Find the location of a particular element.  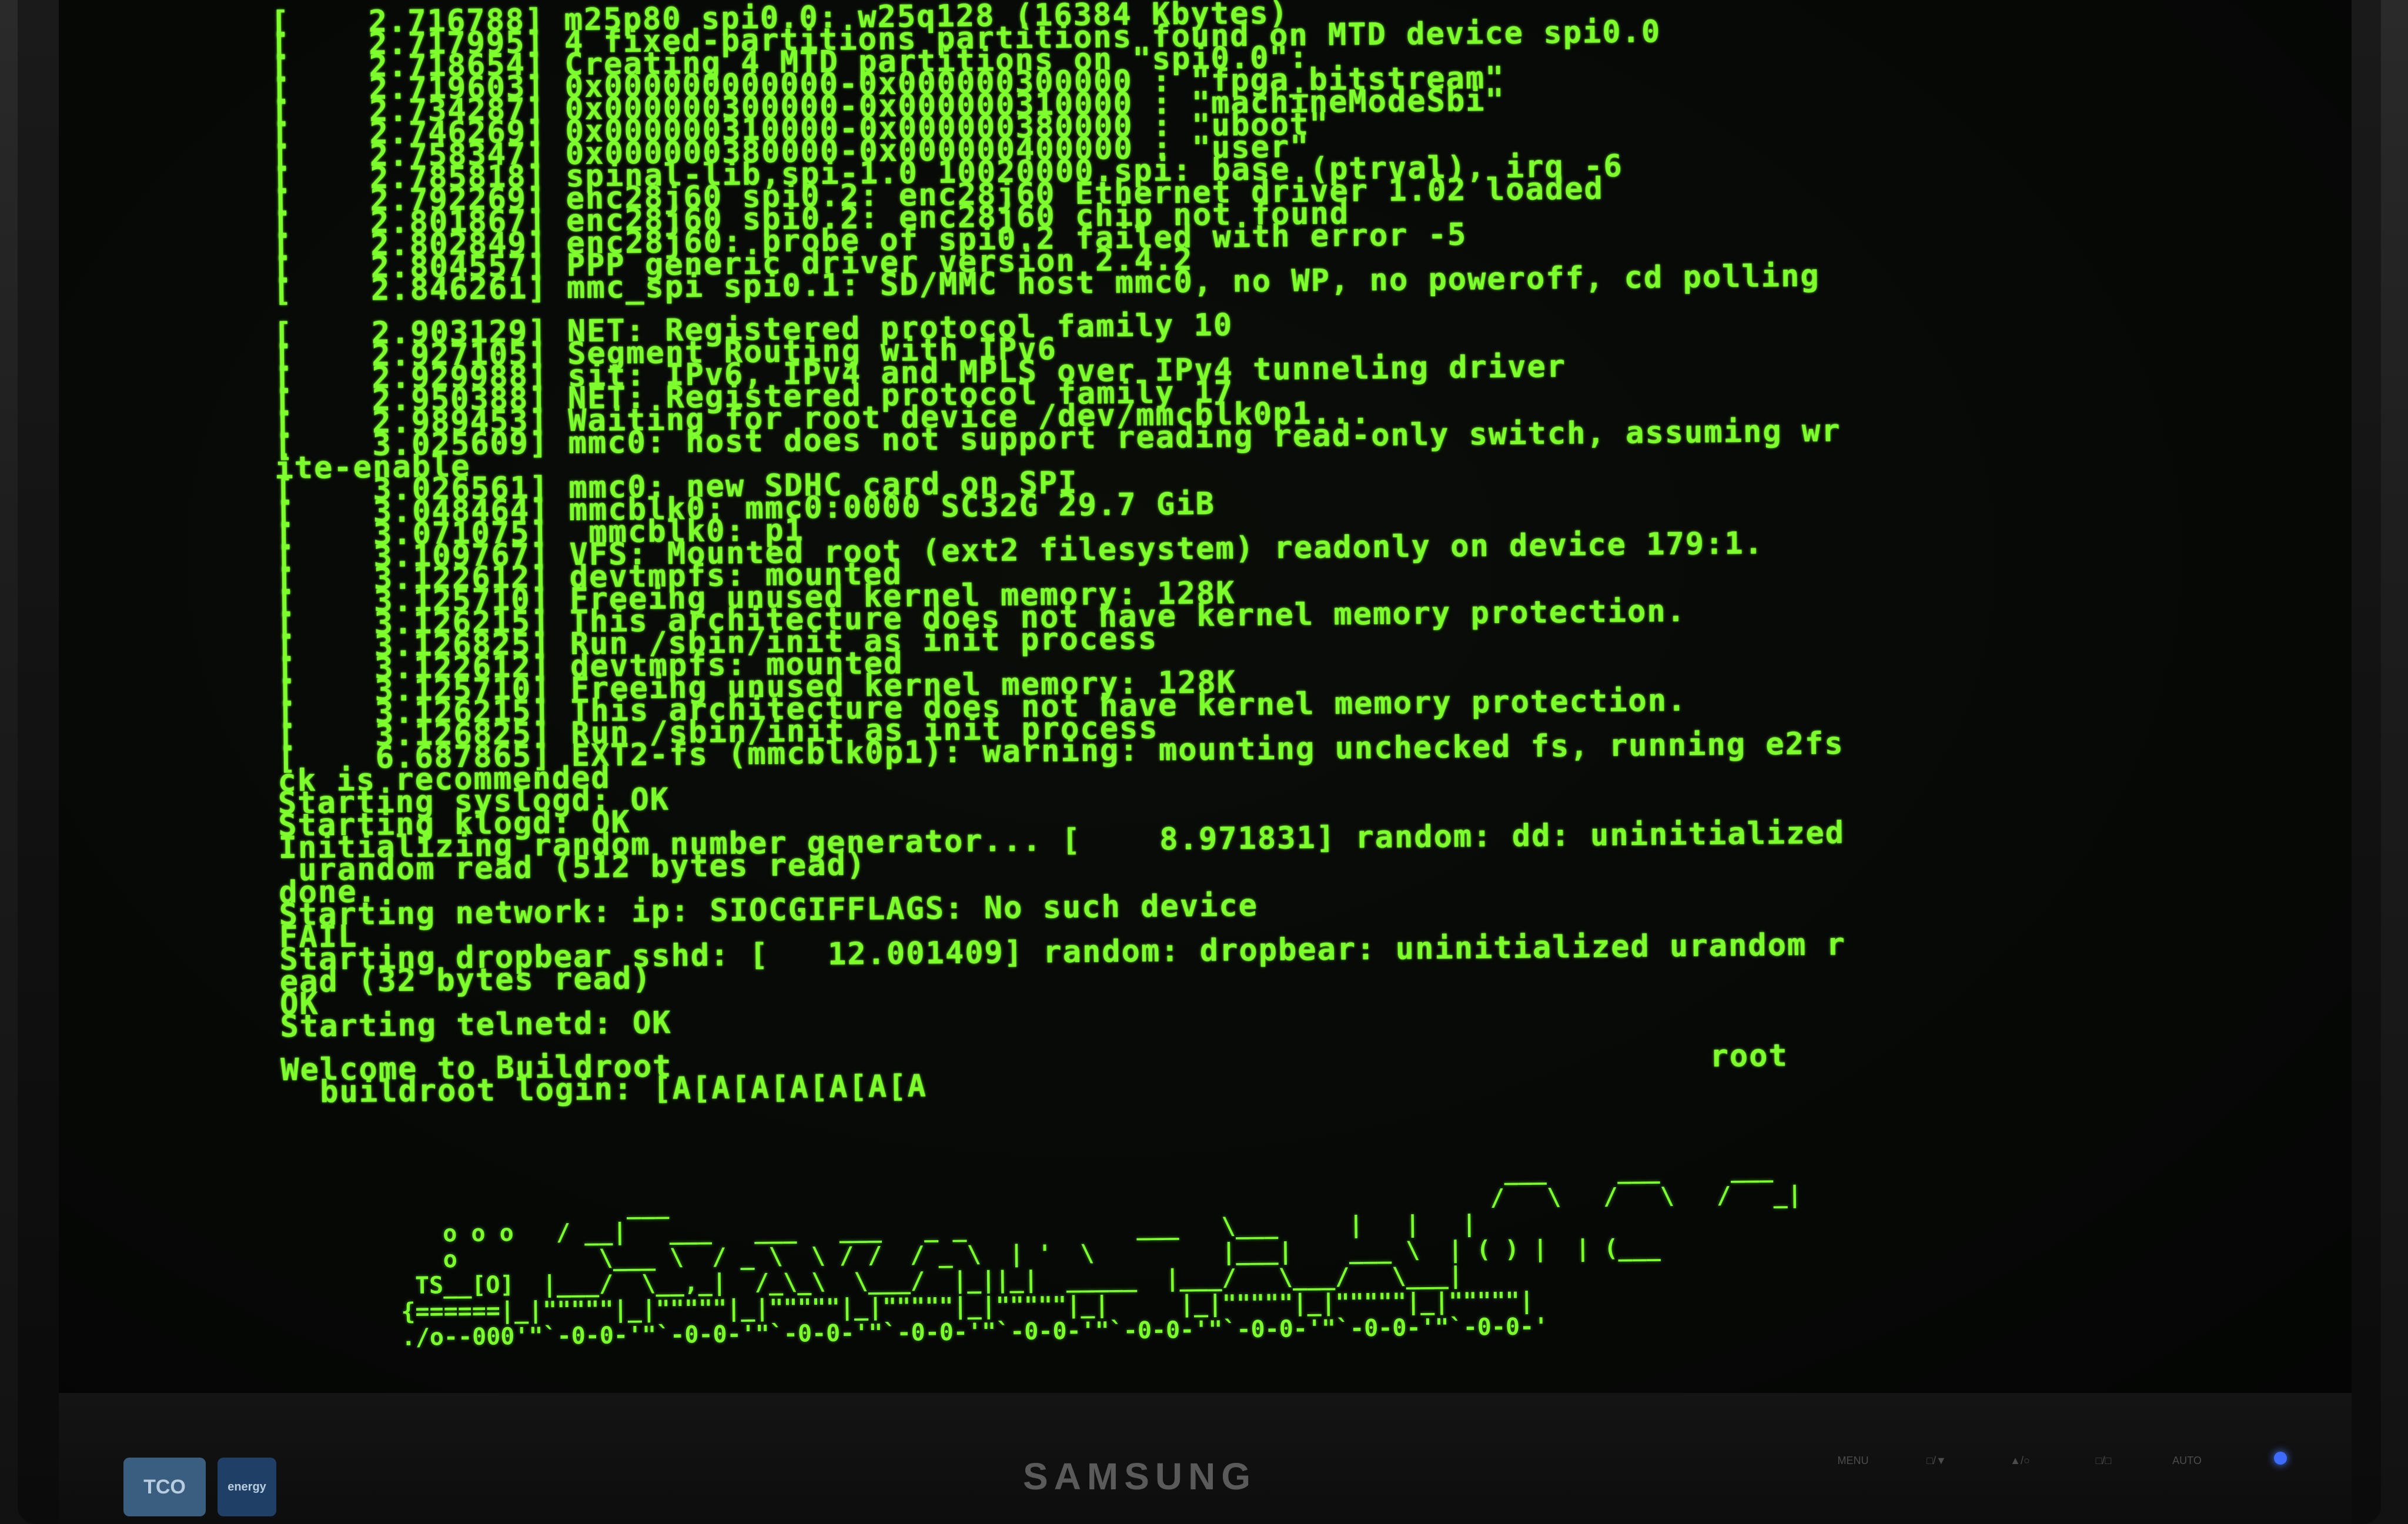

brand-logo: SAMSUNG is located at coordinates (1140, 1476).